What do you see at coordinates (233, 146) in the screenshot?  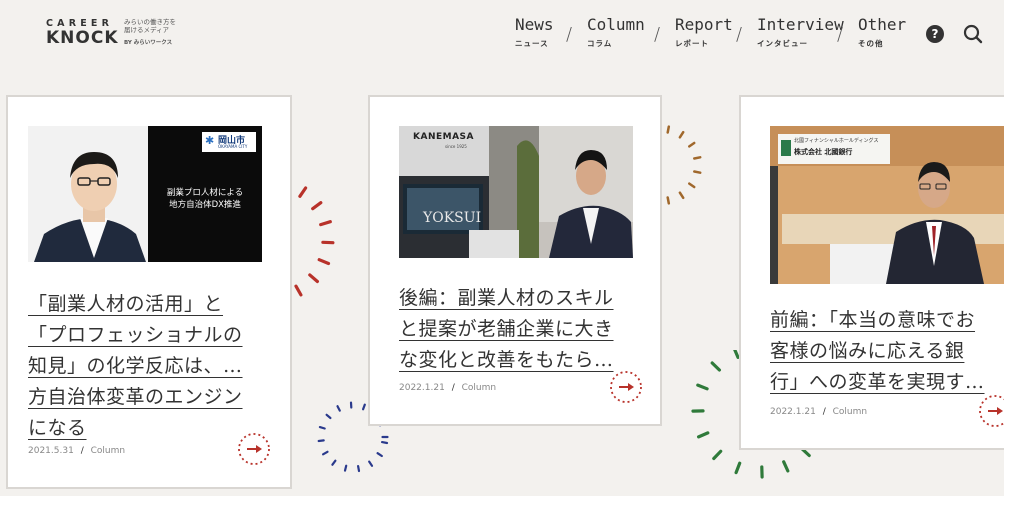 I see `okayama-badge-sub: OKAYAMA CITY` at bounding box center [233, 146].